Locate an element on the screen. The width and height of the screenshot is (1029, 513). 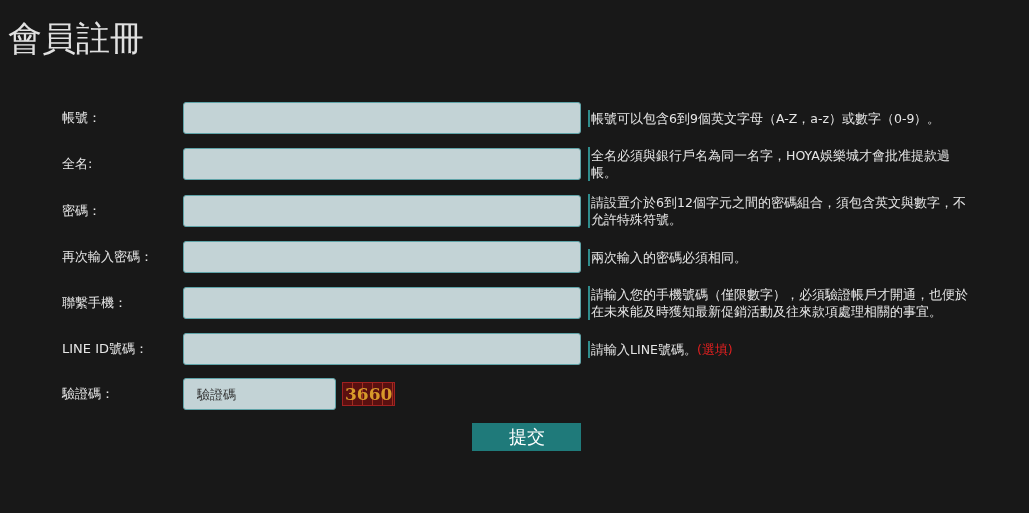
hint-text: 請輸入您的手機號碼（僅限數字），必須驗證帳戶才開通，也便於在未來能及時獲知最新促銷活動及往來款項處理相關的事宜。 is located at coordinates (780, 303).